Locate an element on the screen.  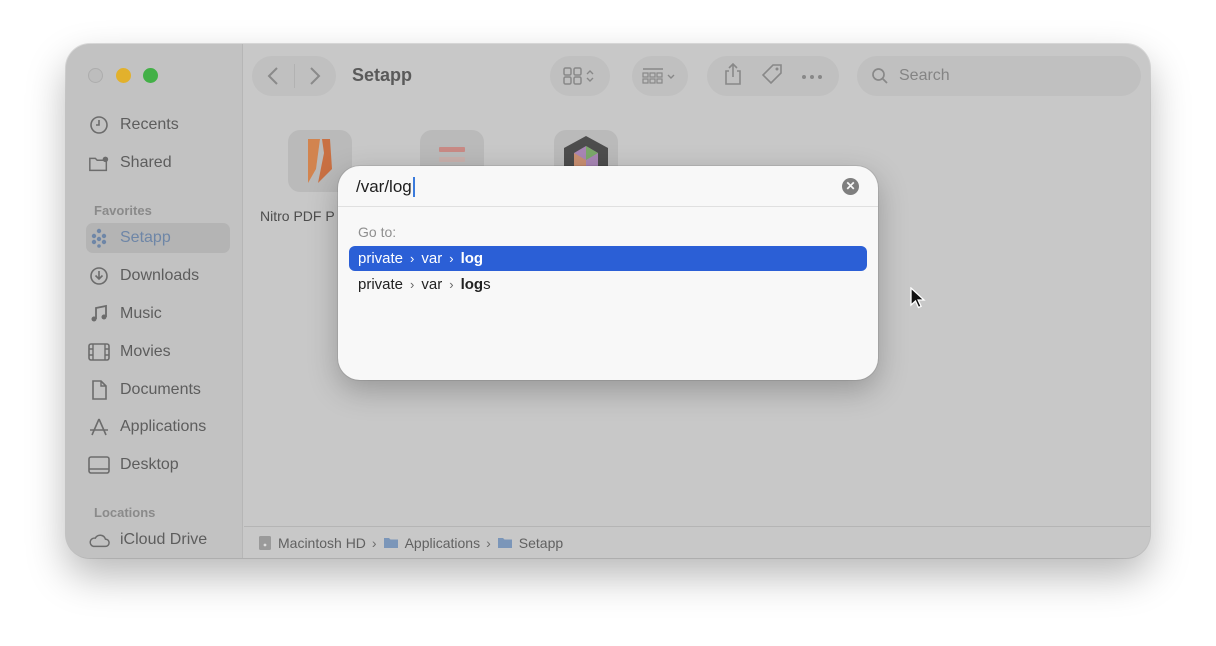
sidebar-item-recents: Recents is located at coordinates (159, 125).